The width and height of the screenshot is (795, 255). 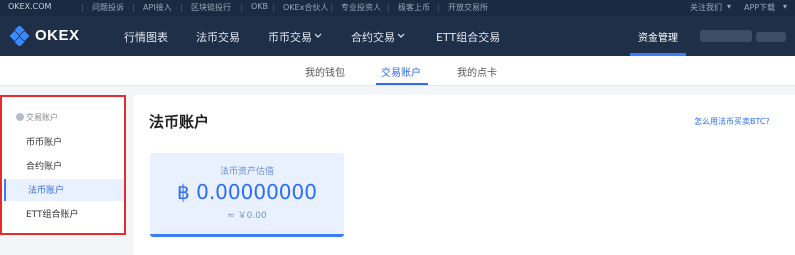 I want to click on logo-text: OKEX, so click(x=57, y=35).